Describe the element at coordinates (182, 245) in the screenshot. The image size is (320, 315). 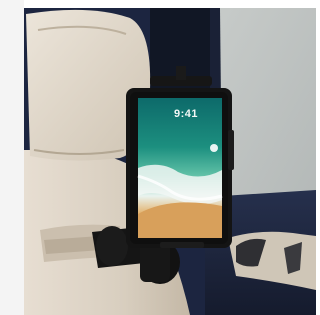
I see `clamp-bottom` at that location.